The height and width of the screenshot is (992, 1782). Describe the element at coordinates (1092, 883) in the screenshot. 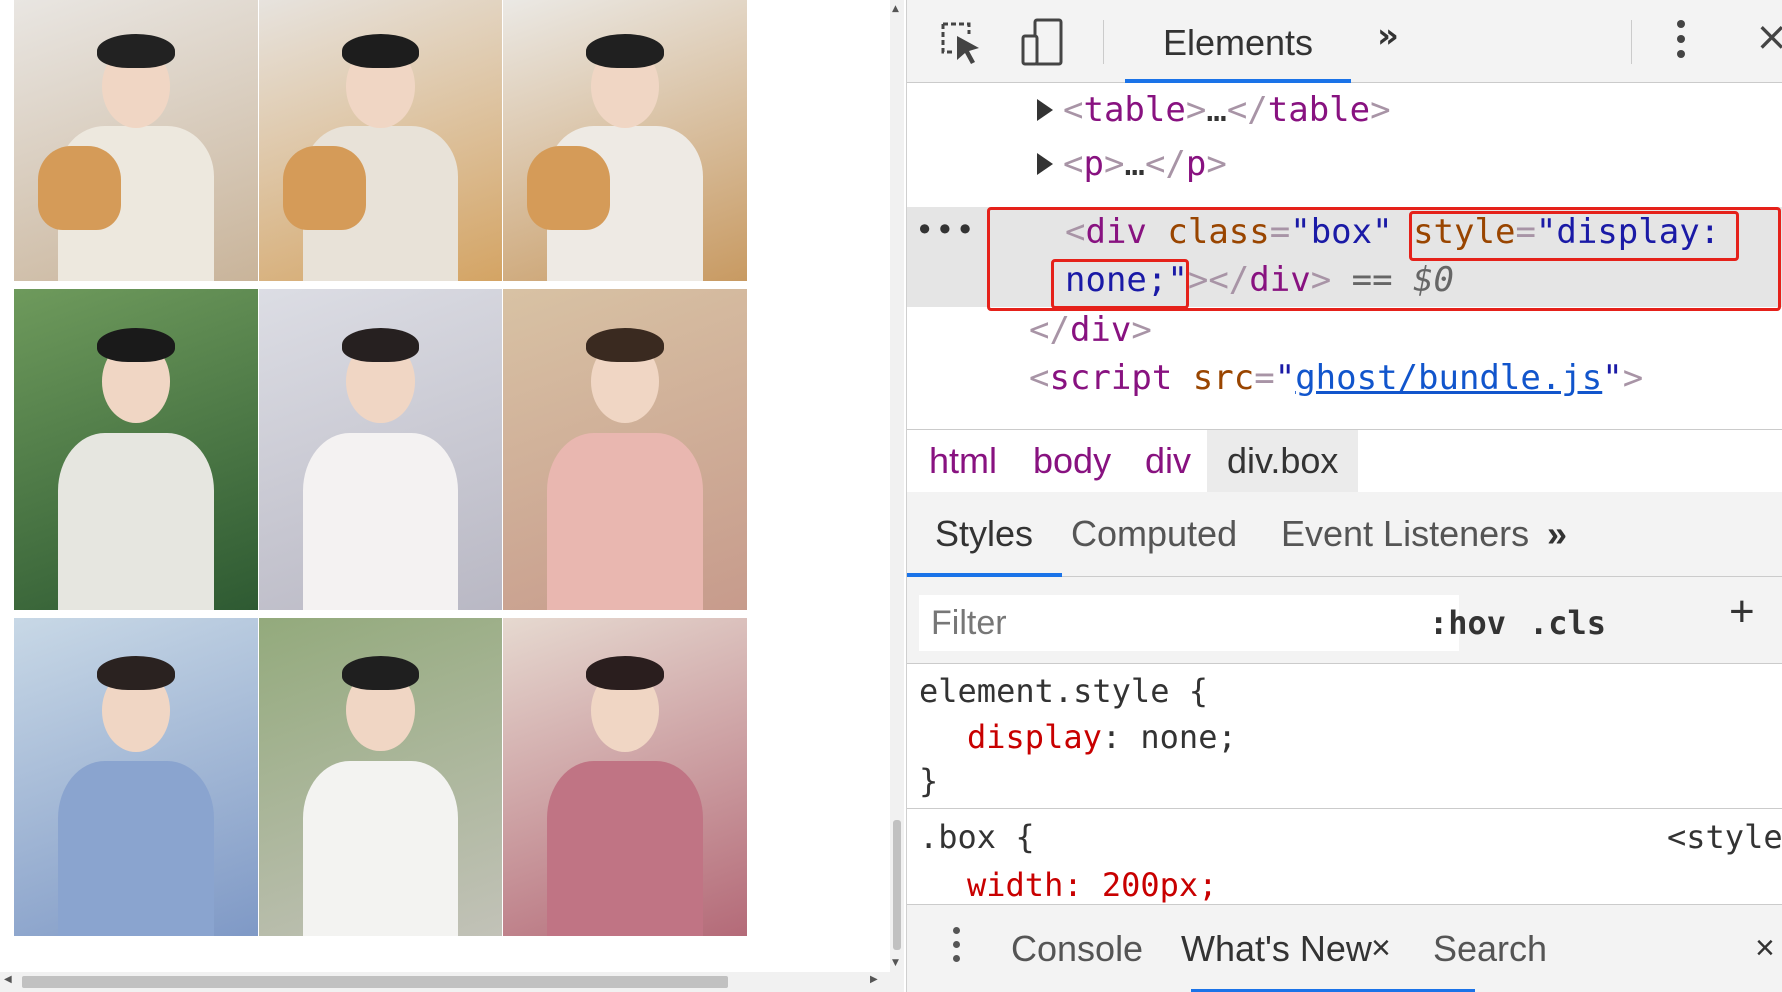

I see `box-rule-declaration-partial: width: 200px;` at that location.